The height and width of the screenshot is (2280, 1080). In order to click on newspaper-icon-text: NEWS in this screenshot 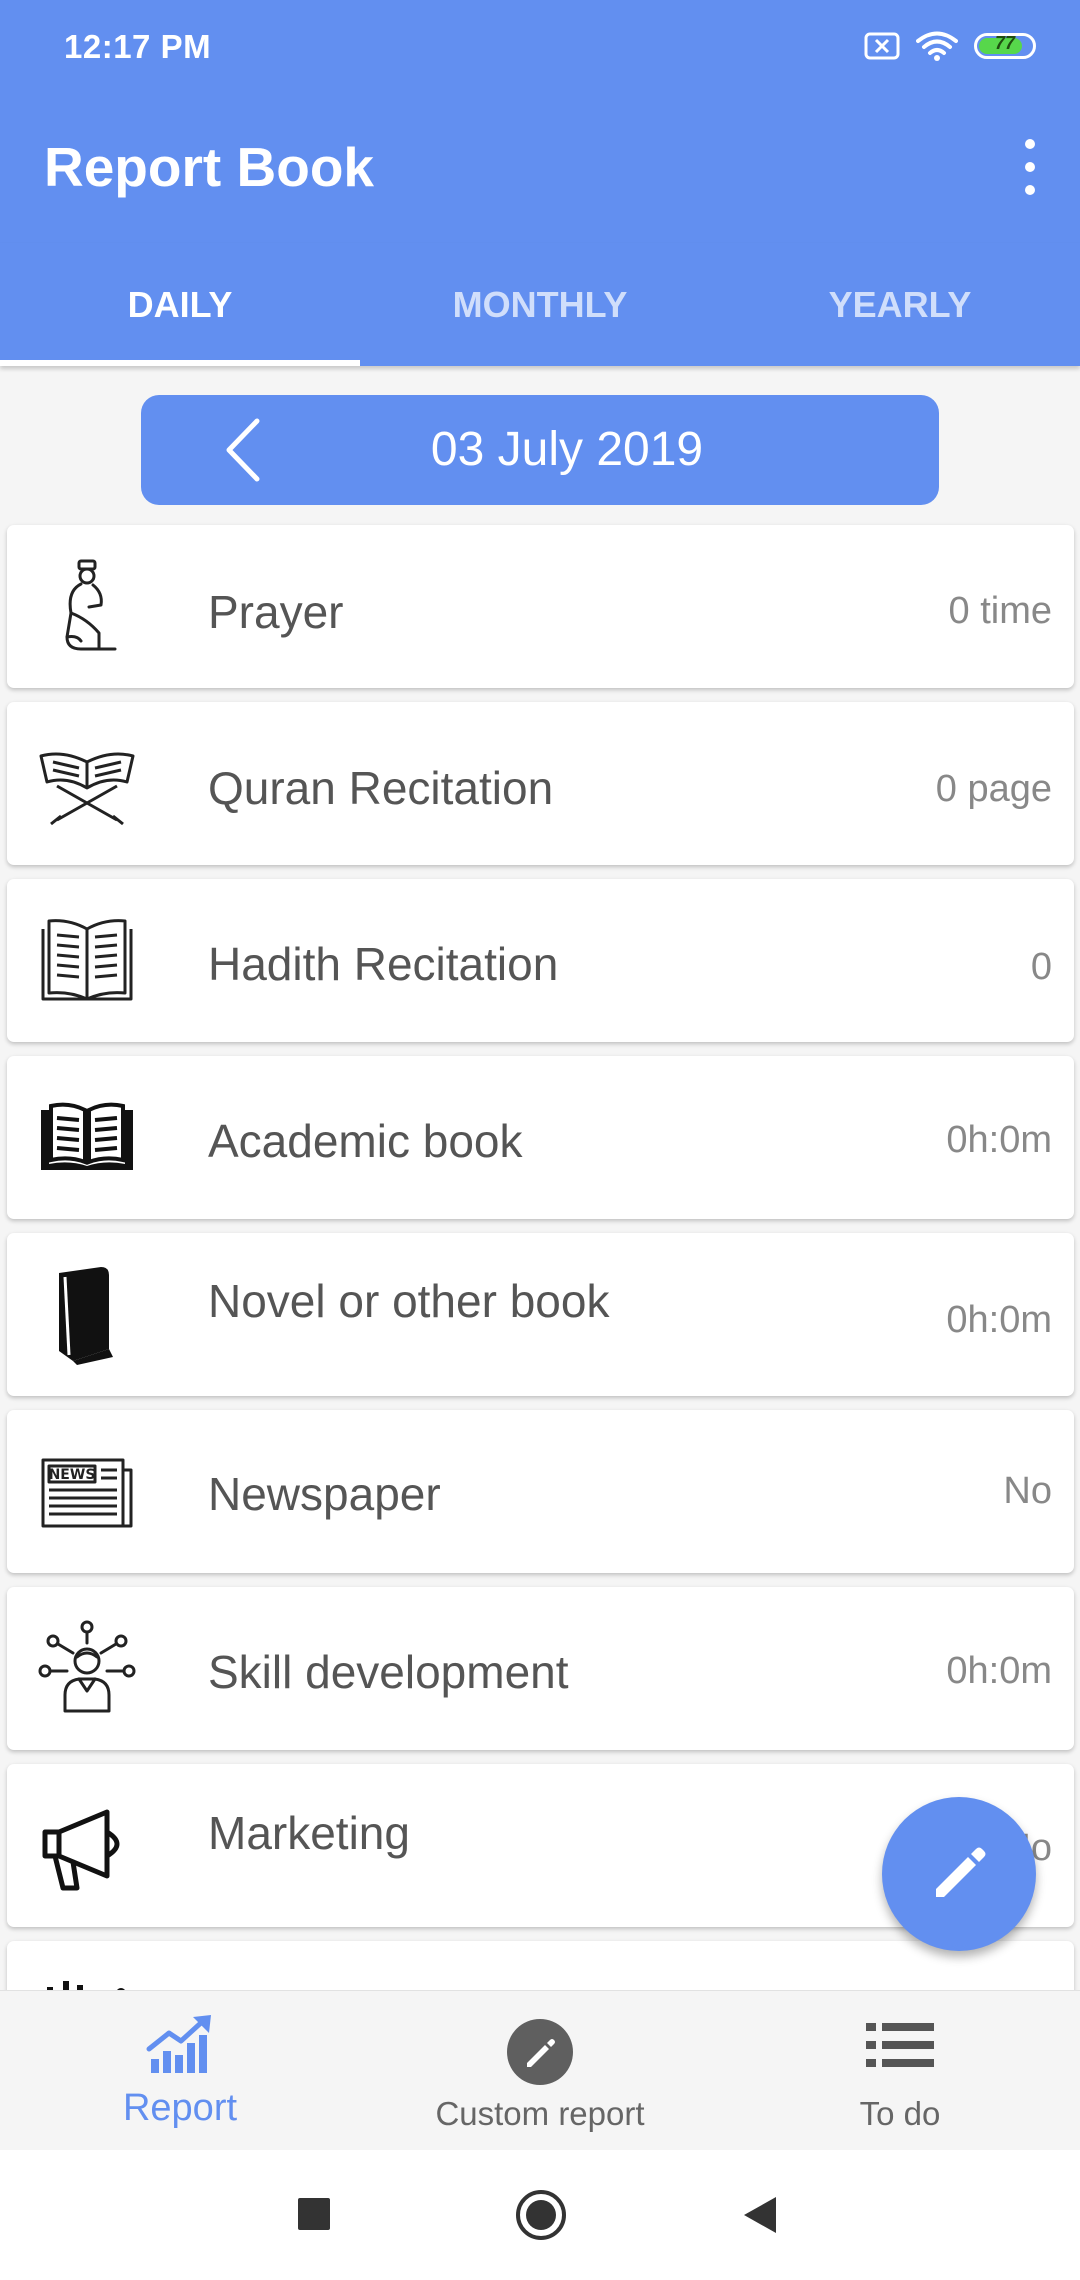, I will do `click(72, 1475)`.